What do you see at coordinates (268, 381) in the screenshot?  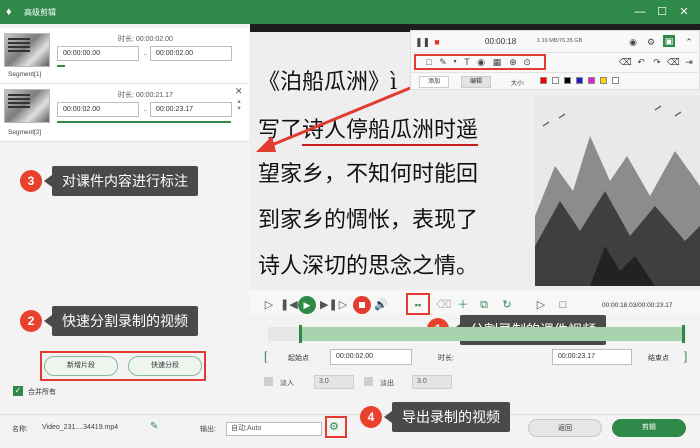 I see `fade-in-checkbox` at bounding box center [268, 381].